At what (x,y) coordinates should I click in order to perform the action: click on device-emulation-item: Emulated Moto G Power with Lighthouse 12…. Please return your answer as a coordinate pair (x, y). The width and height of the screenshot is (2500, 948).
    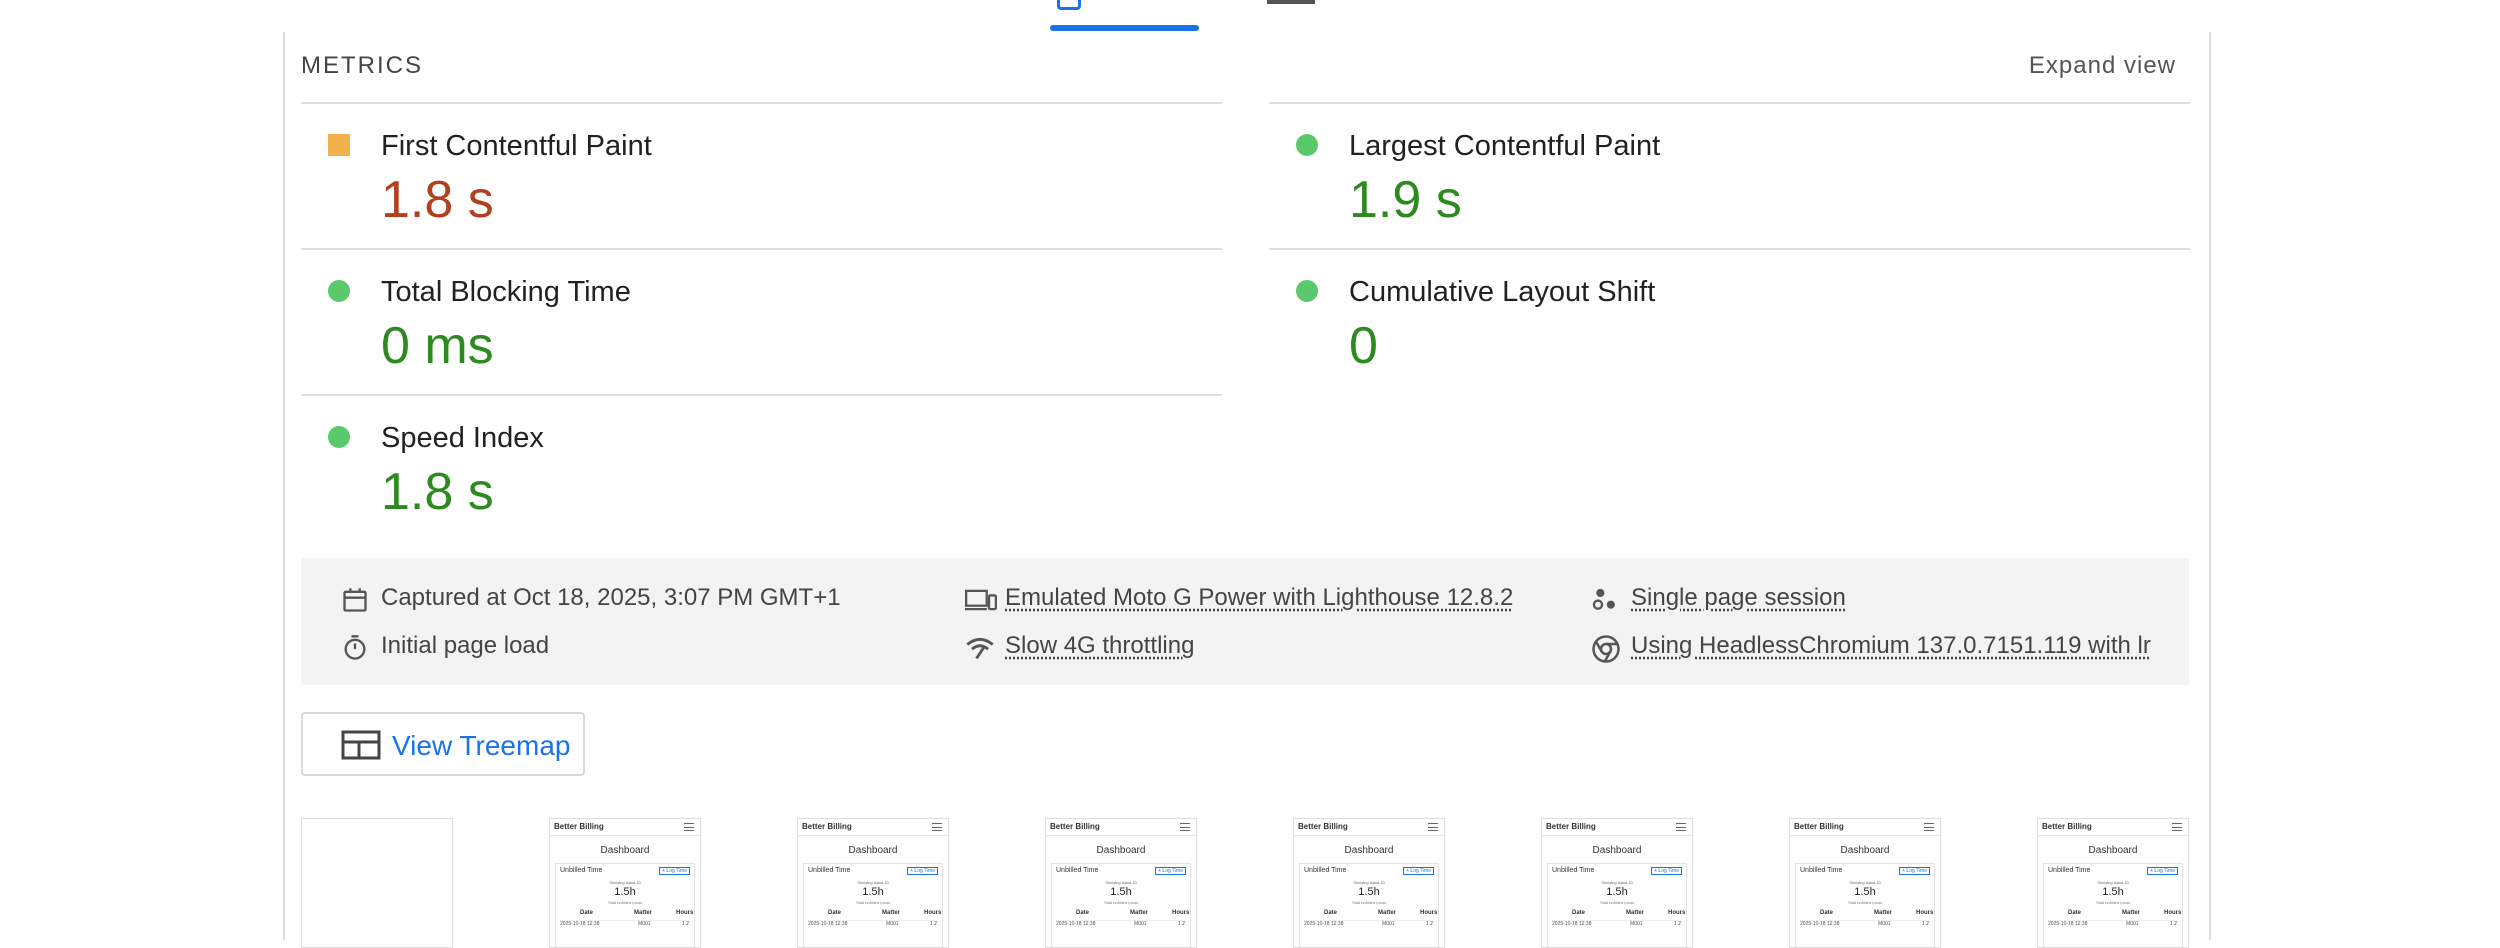
    Looking at the image, I should click on (1255, 600).